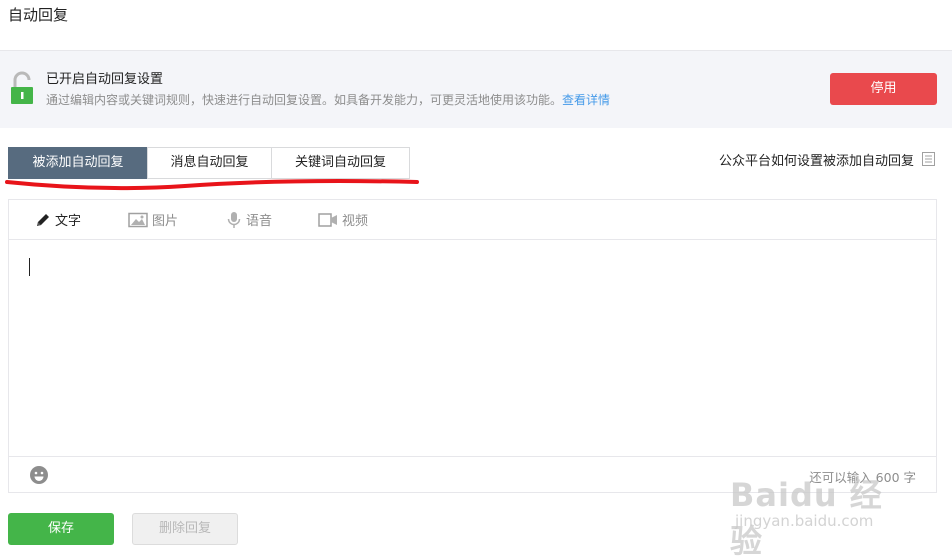 This screenshot has height=556, width=952. I want to click on save-button: 保存, so click(61, 529).